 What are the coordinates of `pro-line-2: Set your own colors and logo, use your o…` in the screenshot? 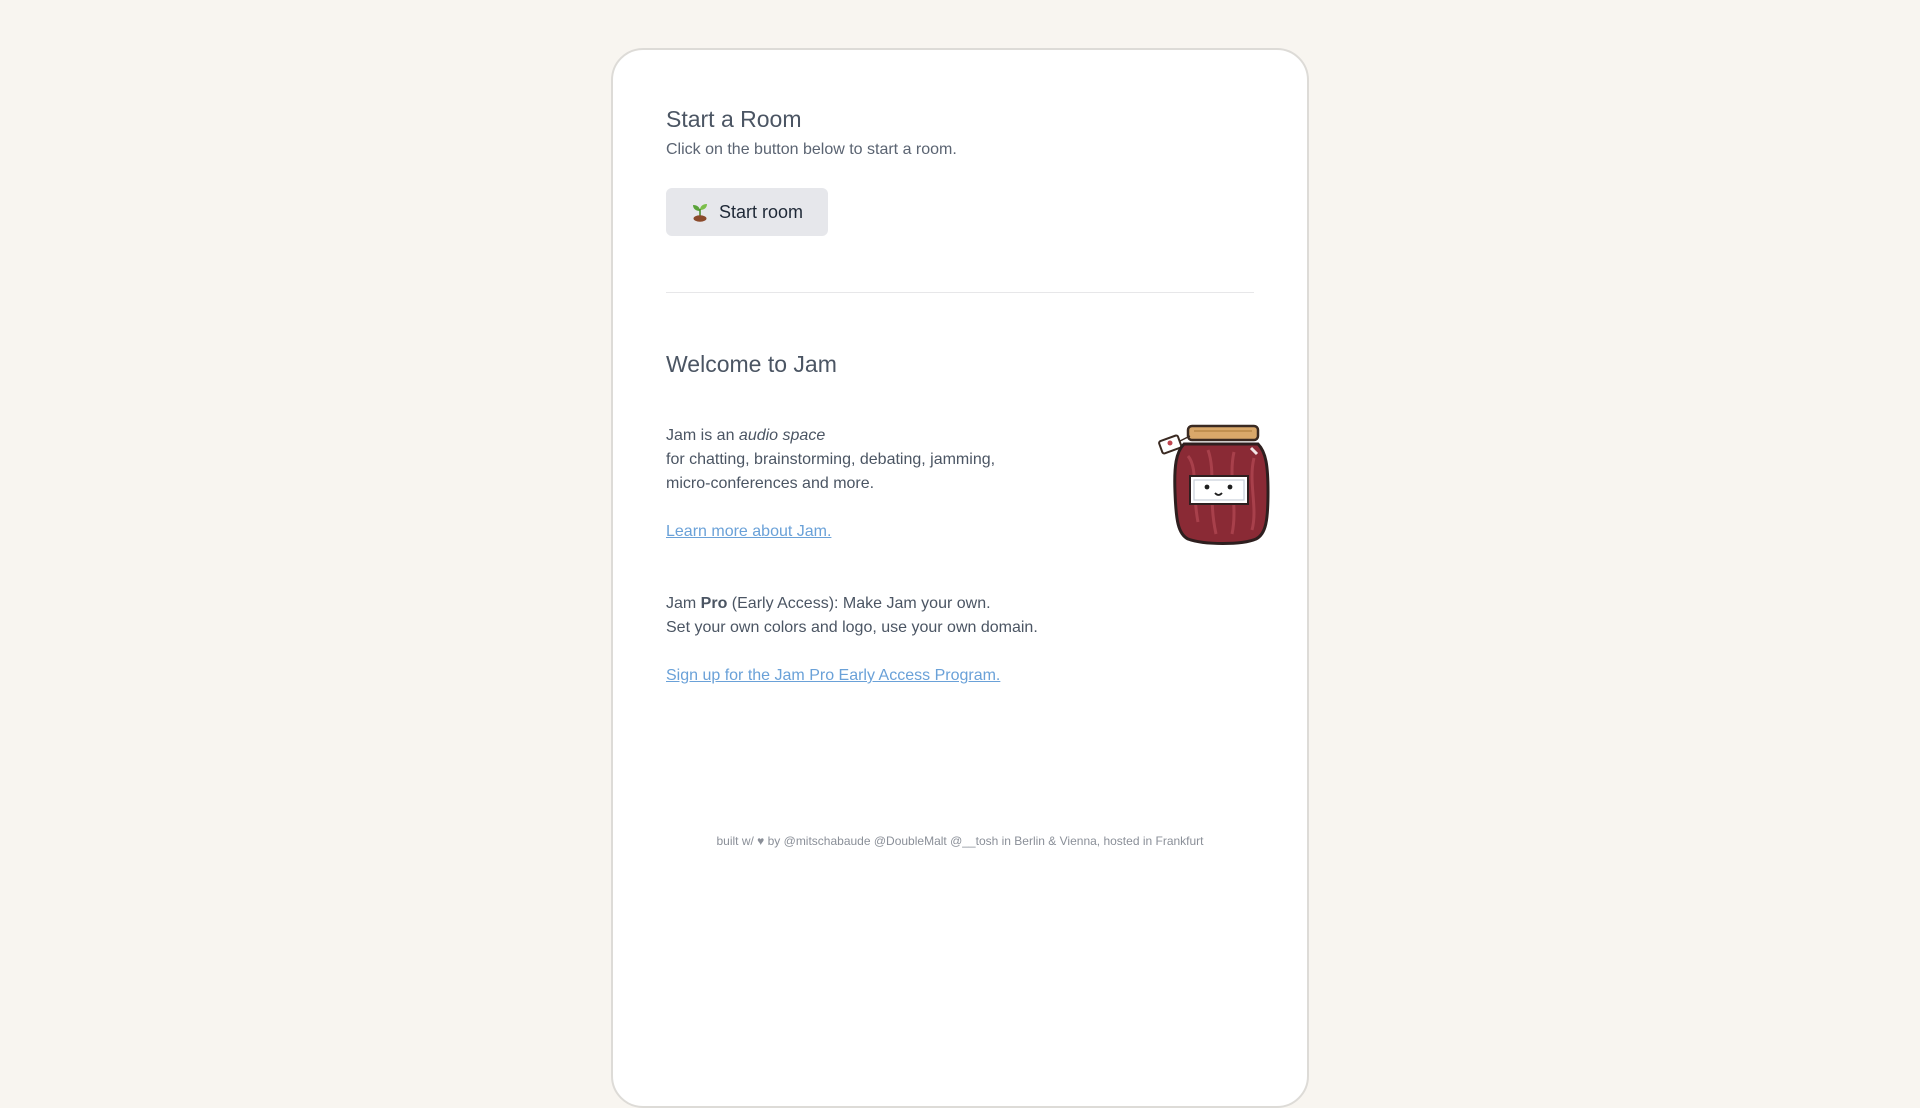 It's located at (852, 627).